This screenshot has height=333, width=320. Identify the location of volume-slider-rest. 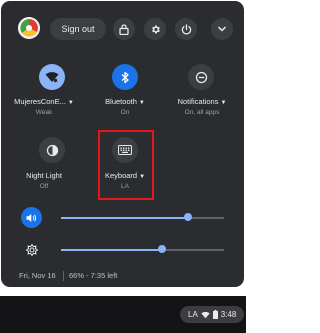
(206, 218).